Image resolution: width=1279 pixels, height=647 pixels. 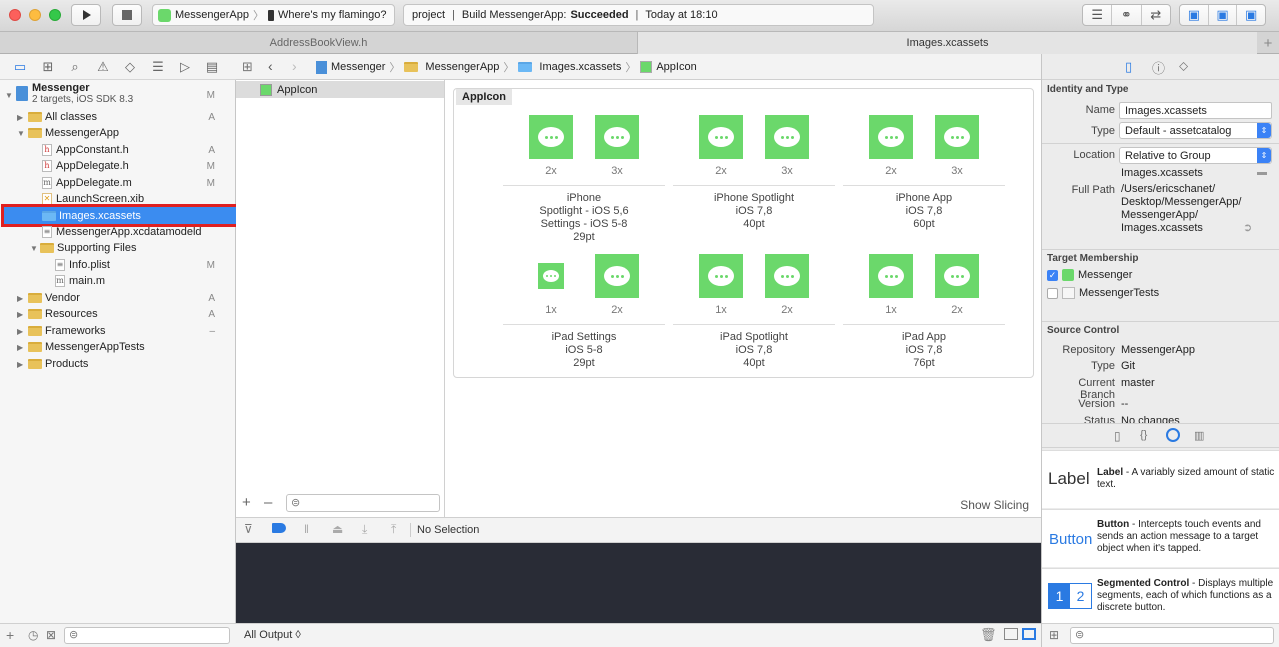 I want to click on nav-item: ✕ LaunchScreen.xib, so click(x=118, y=199).